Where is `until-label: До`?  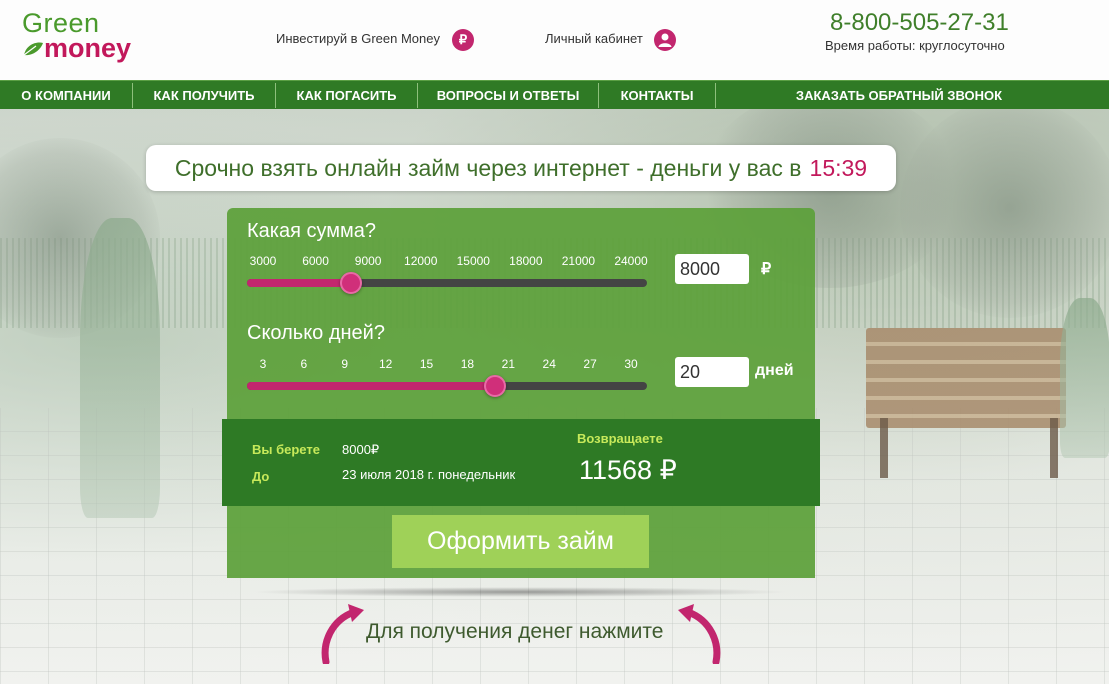
until-label: До is located at coordinates (261, 476).